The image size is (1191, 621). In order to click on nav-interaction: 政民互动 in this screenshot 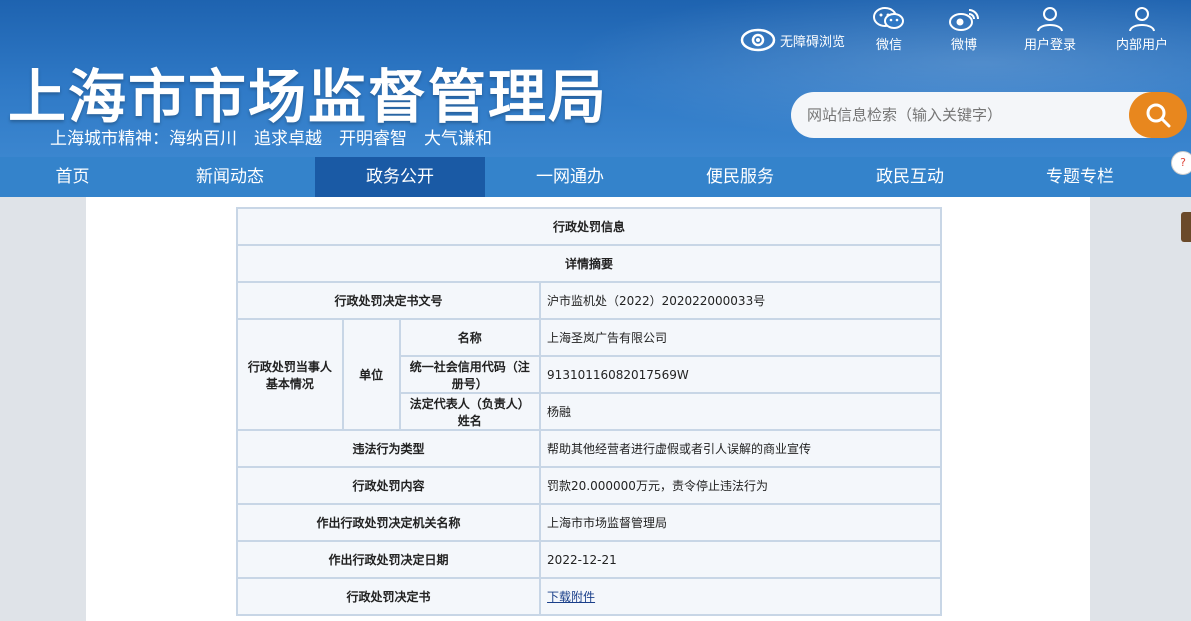, I will do `click(910, 177)`.